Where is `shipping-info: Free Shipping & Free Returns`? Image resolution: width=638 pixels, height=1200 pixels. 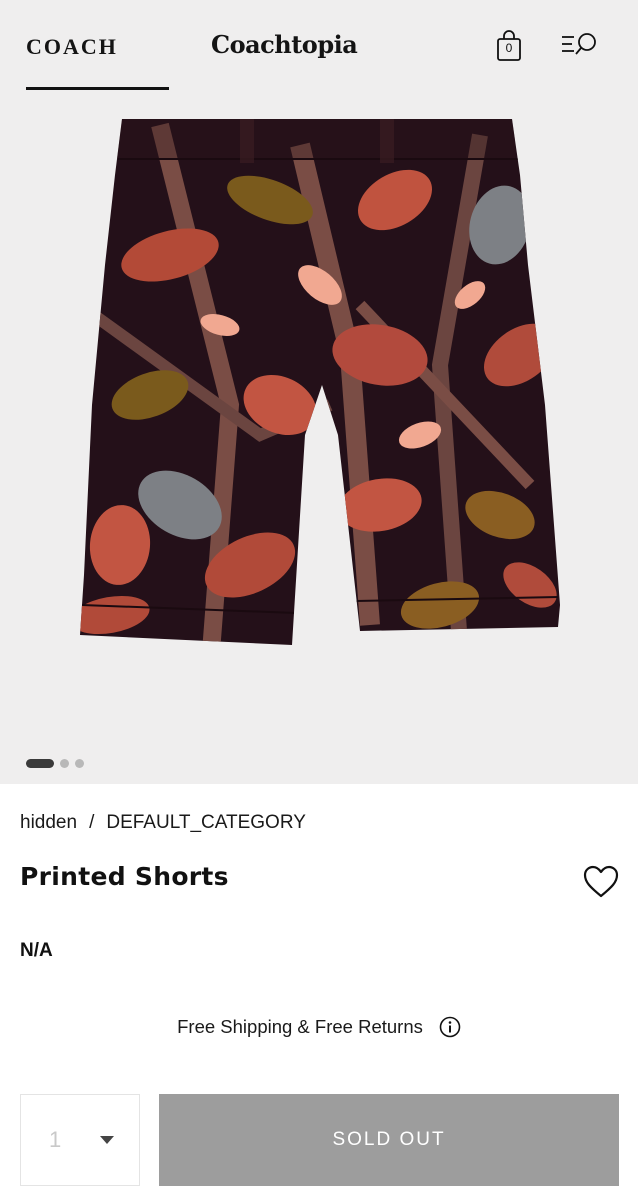
shipping-info: Free Shipping & Free Returns is located at coordinates (319, 1027).